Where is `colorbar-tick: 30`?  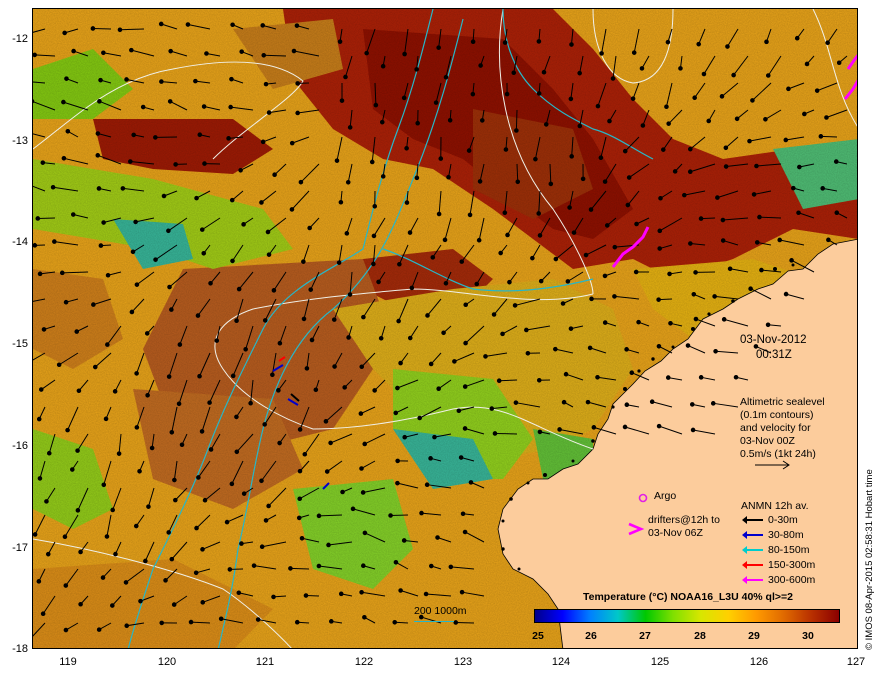
colorbar-tick: 30 is located at coordinates (808, 636).